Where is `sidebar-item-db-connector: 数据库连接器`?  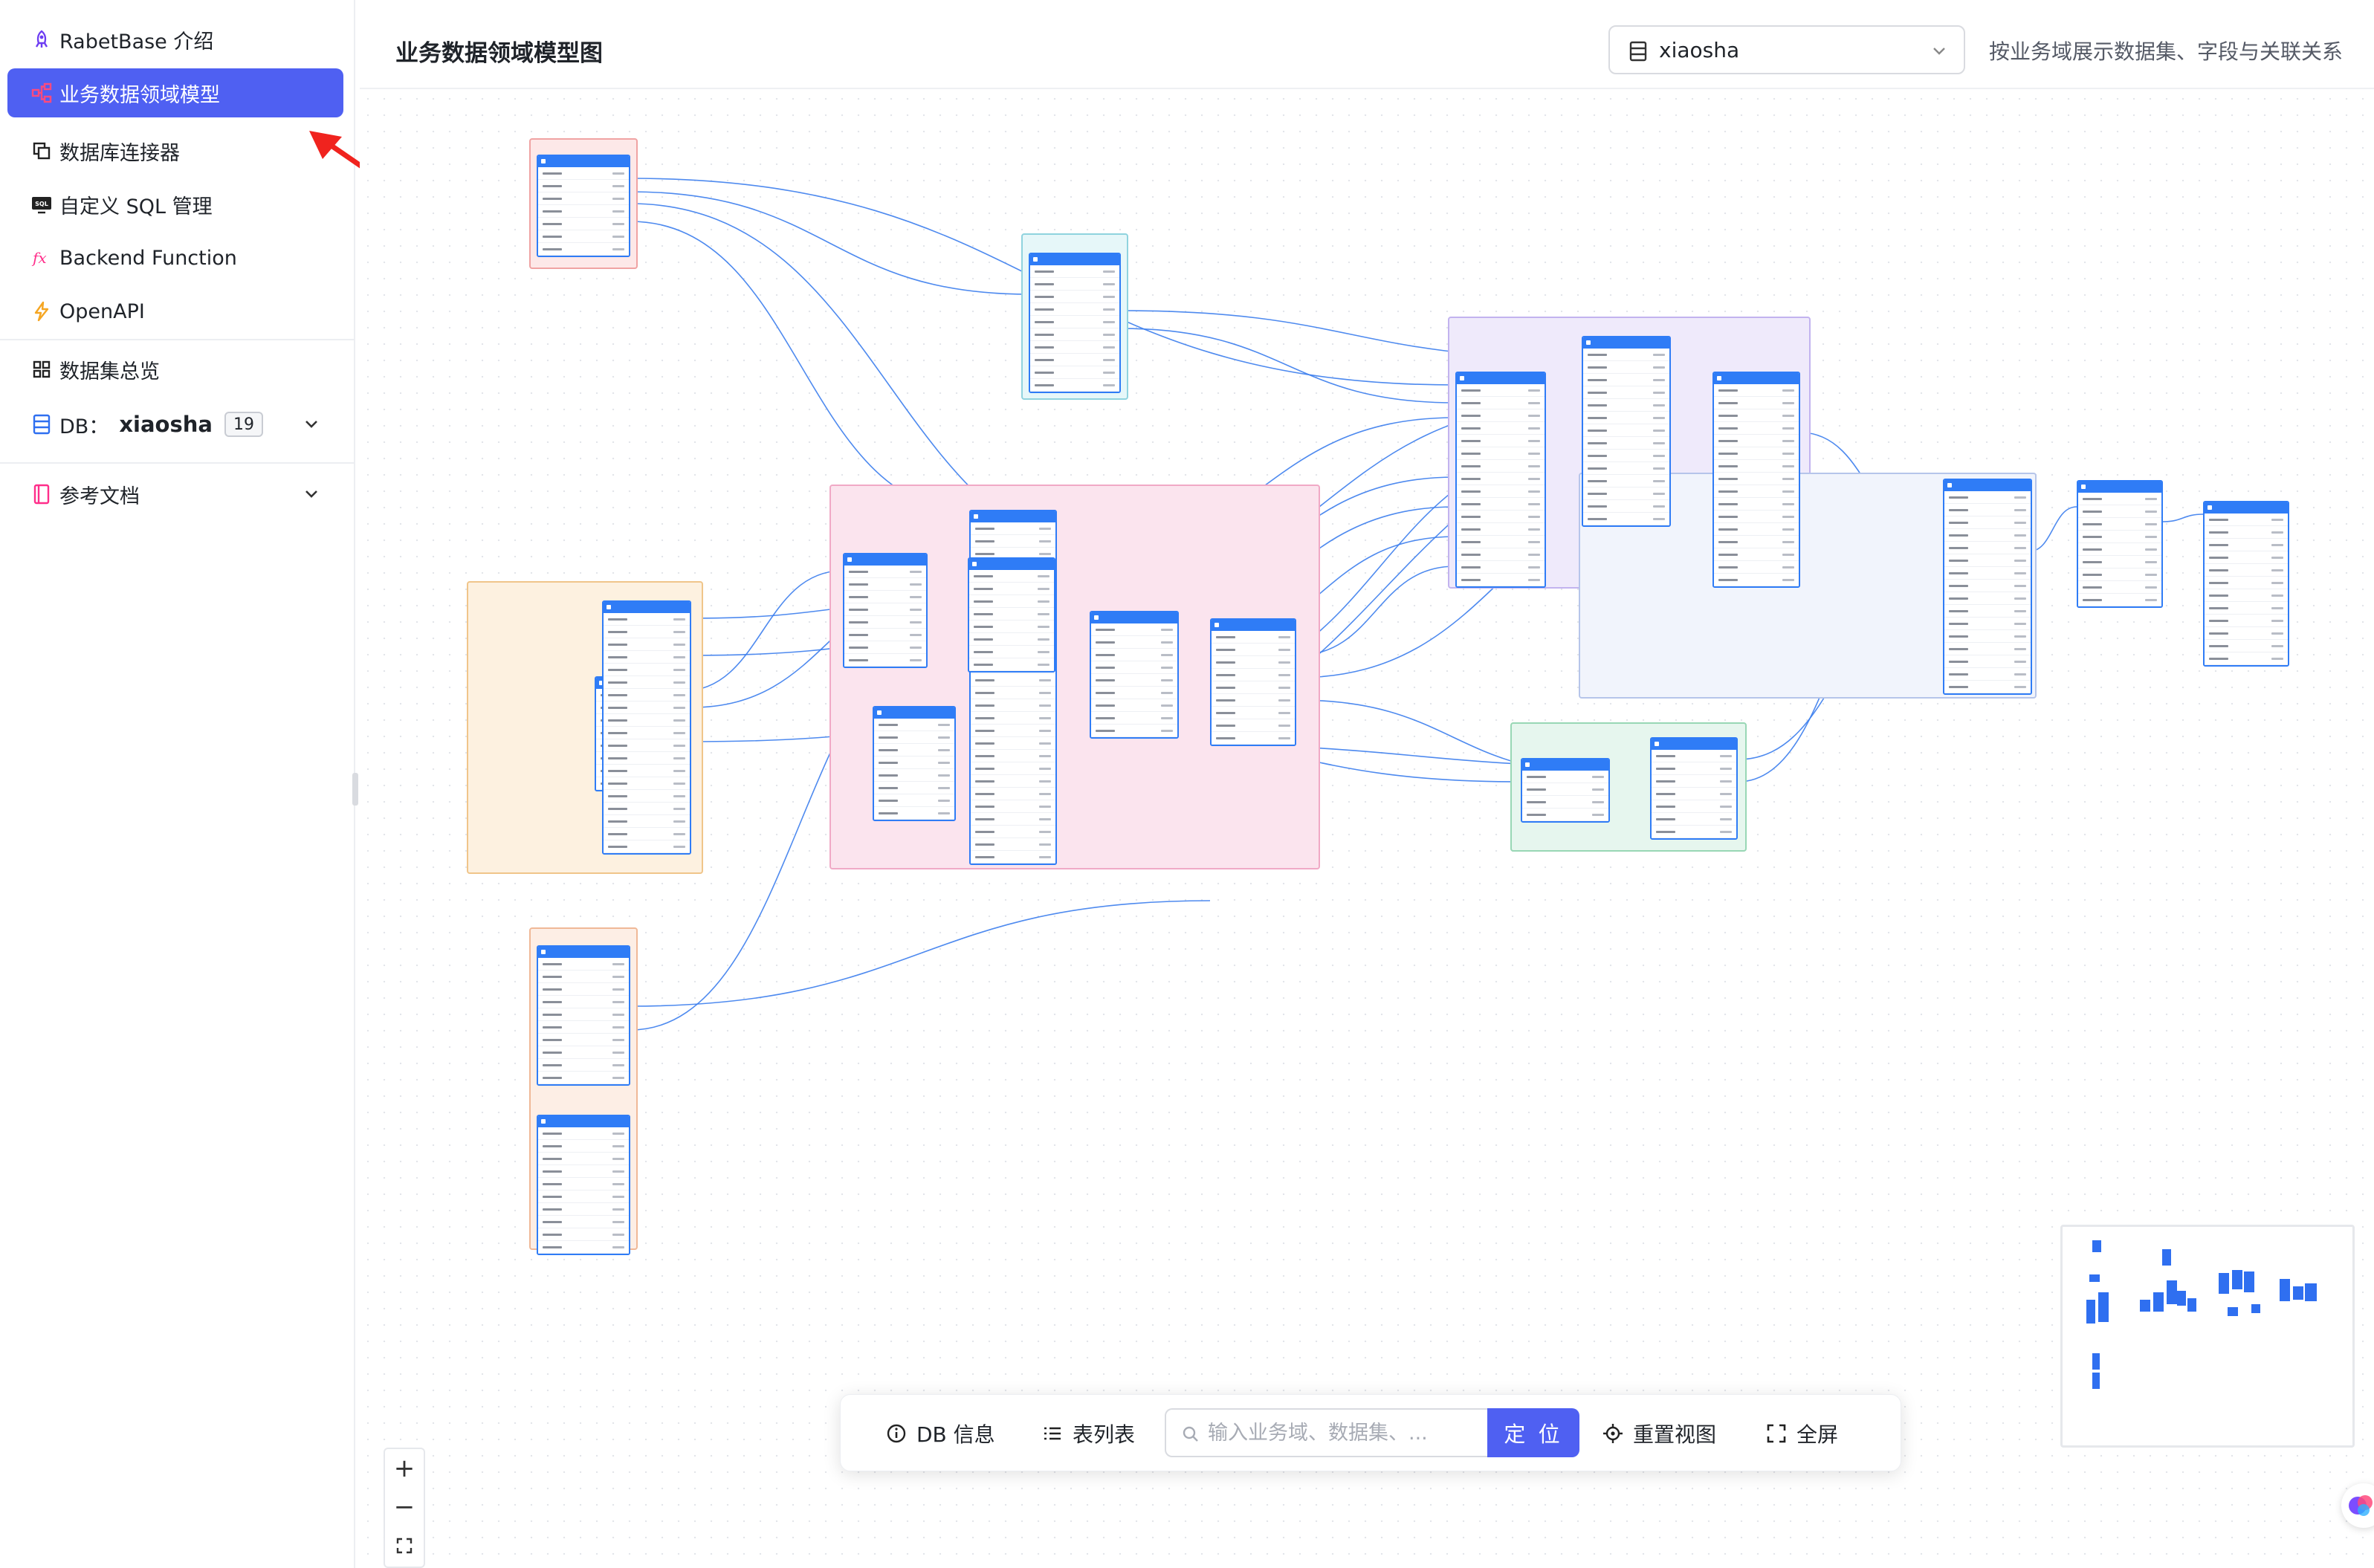
sidebar-item-db-connector: 数据库连接器 is located at coordinates (175, 150).